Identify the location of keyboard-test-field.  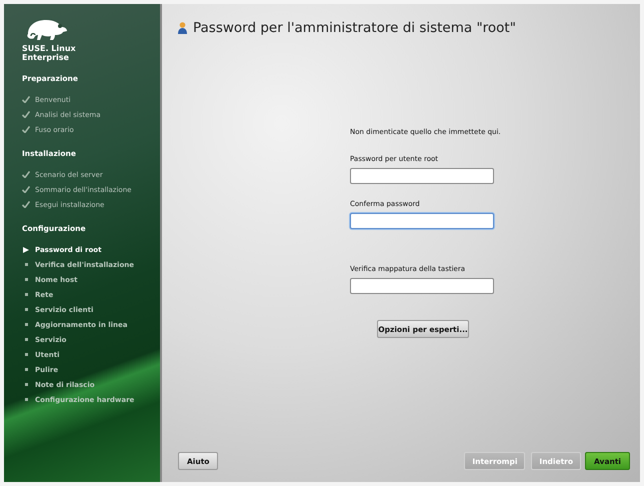
(422, 286).